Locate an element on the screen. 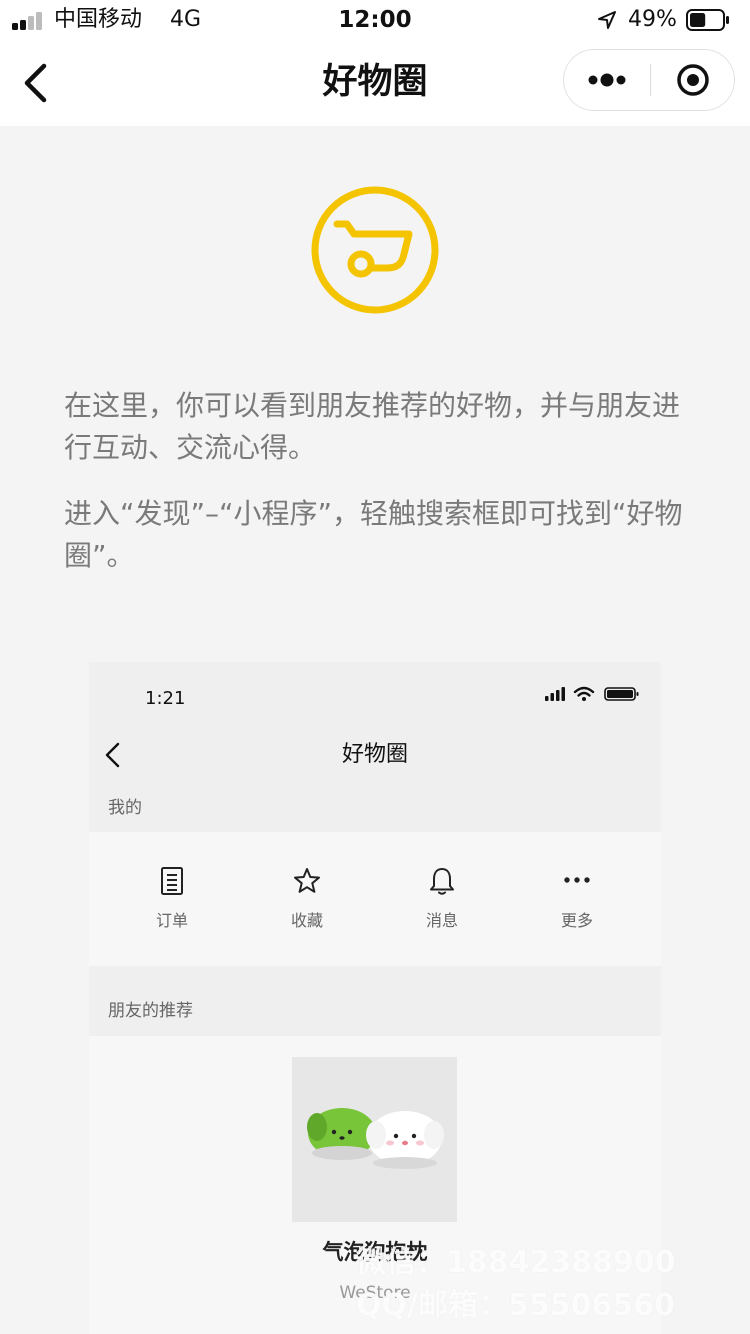 The height and width of the screenshot is (1334, 750). mine-item-label: 更多 is located at coordinates (576, 920).